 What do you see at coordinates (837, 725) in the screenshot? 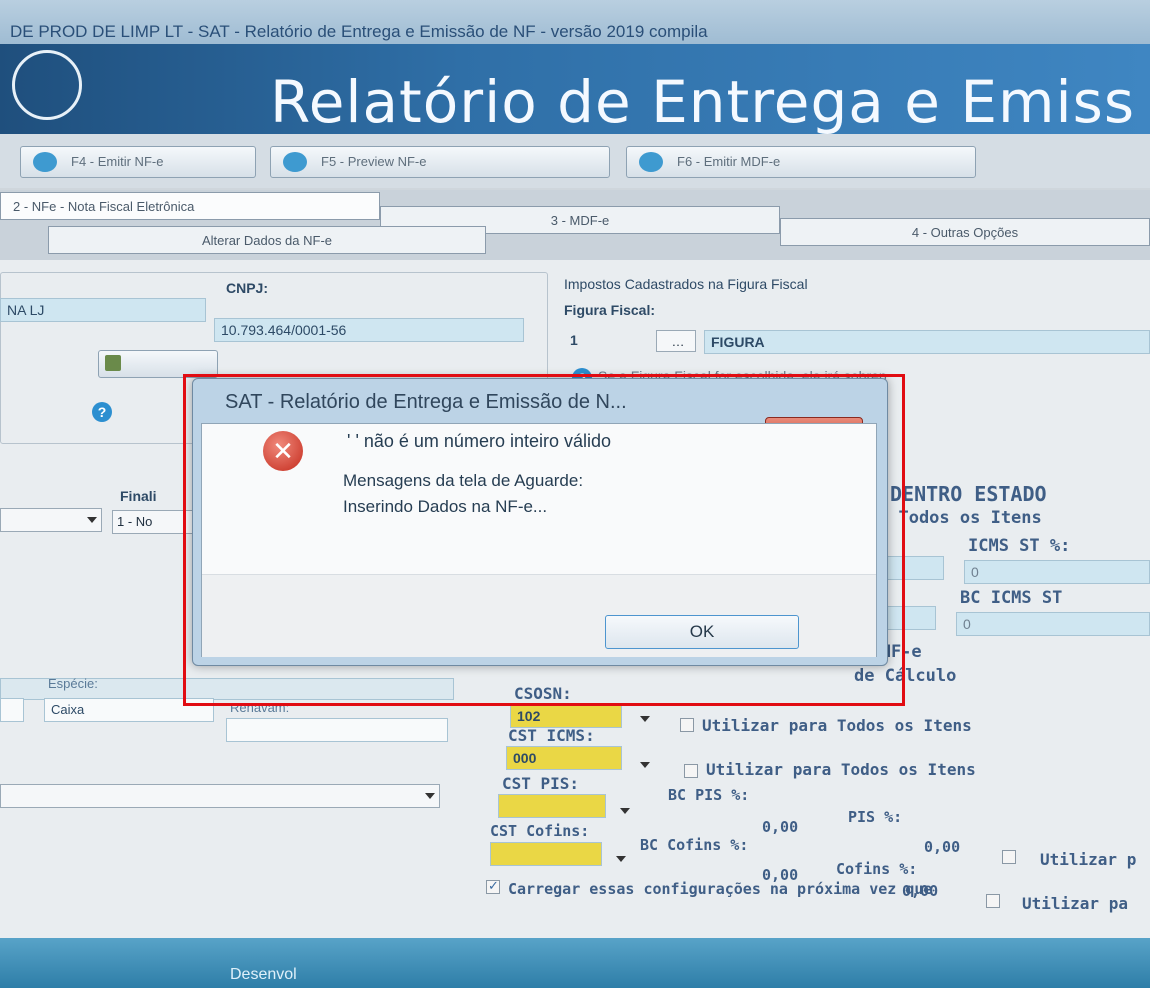
I see `utilizar-csosn-label: Utilizar para Todos os Itens` at bounding box center [837, 725].